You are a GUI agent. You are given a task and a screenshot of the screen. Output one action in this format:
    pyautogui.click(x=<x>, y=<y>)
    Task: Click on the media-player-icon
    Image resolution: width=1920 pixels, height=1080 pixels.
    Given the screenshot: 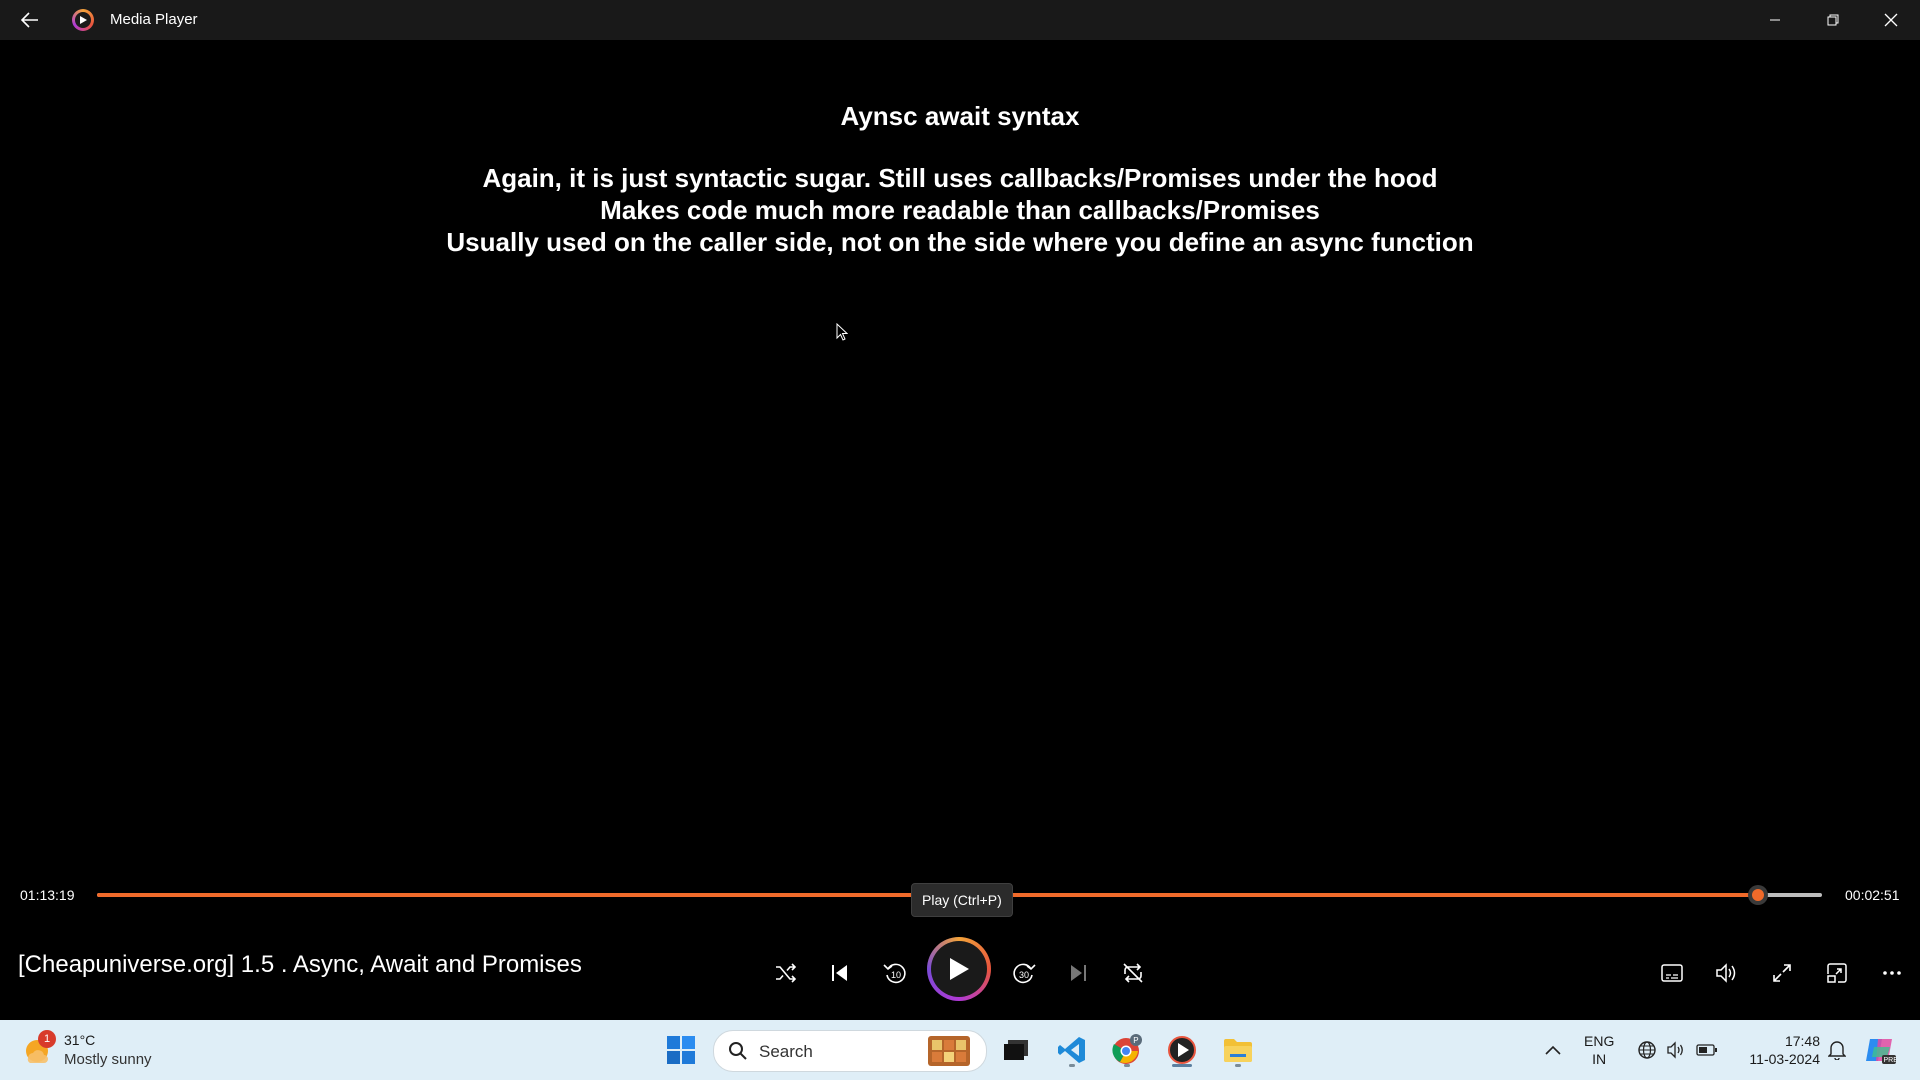 What is the action you would take?
    pyautogui.click(x=1182, y=1050)
    